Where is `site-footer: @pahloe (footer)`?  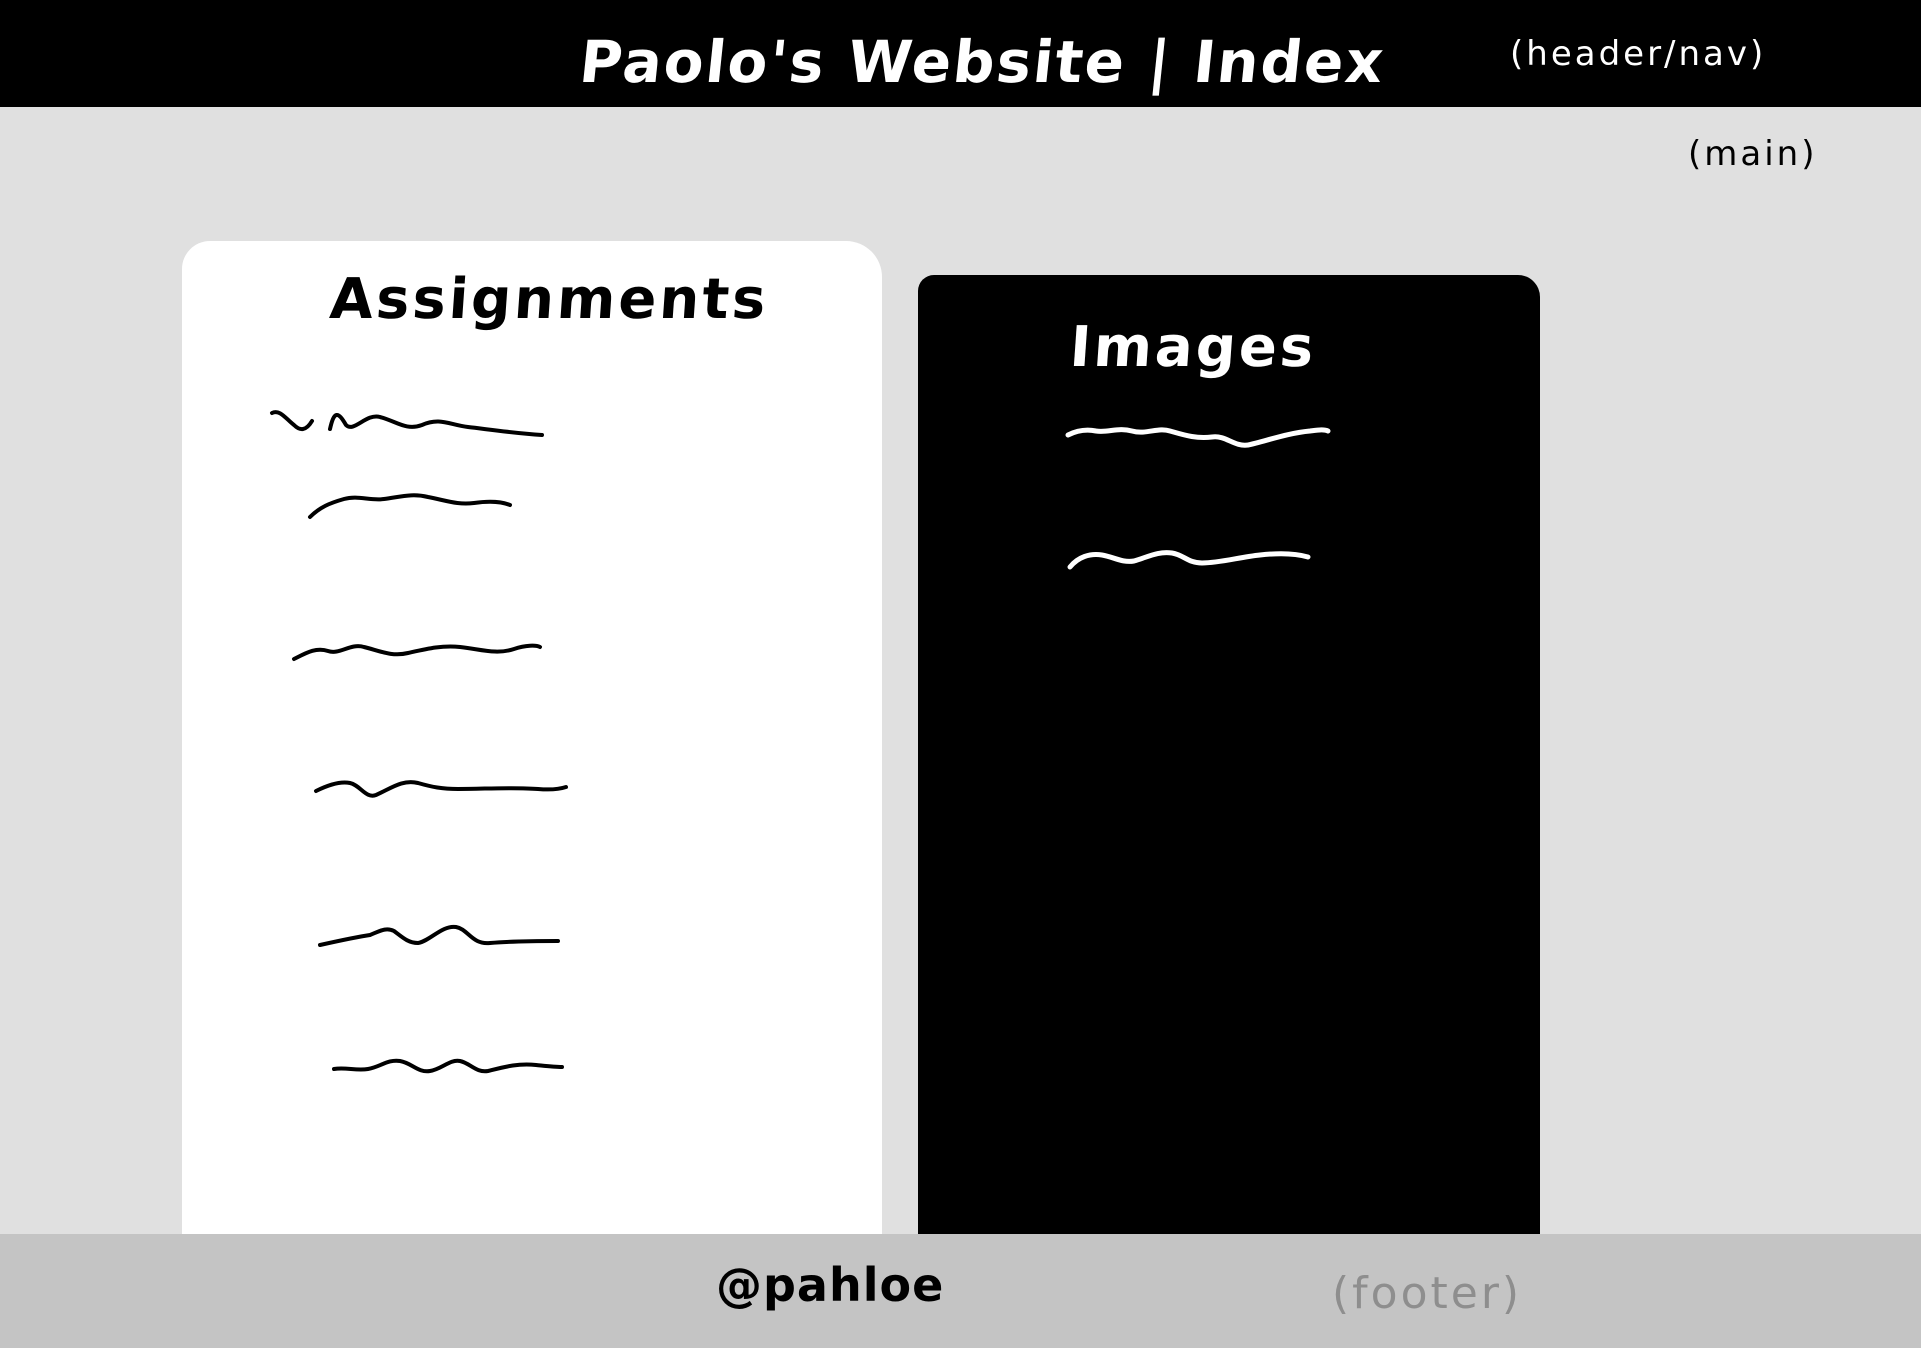 site-footer: @pahloe (footer) is located at coordinates (960, 1291).